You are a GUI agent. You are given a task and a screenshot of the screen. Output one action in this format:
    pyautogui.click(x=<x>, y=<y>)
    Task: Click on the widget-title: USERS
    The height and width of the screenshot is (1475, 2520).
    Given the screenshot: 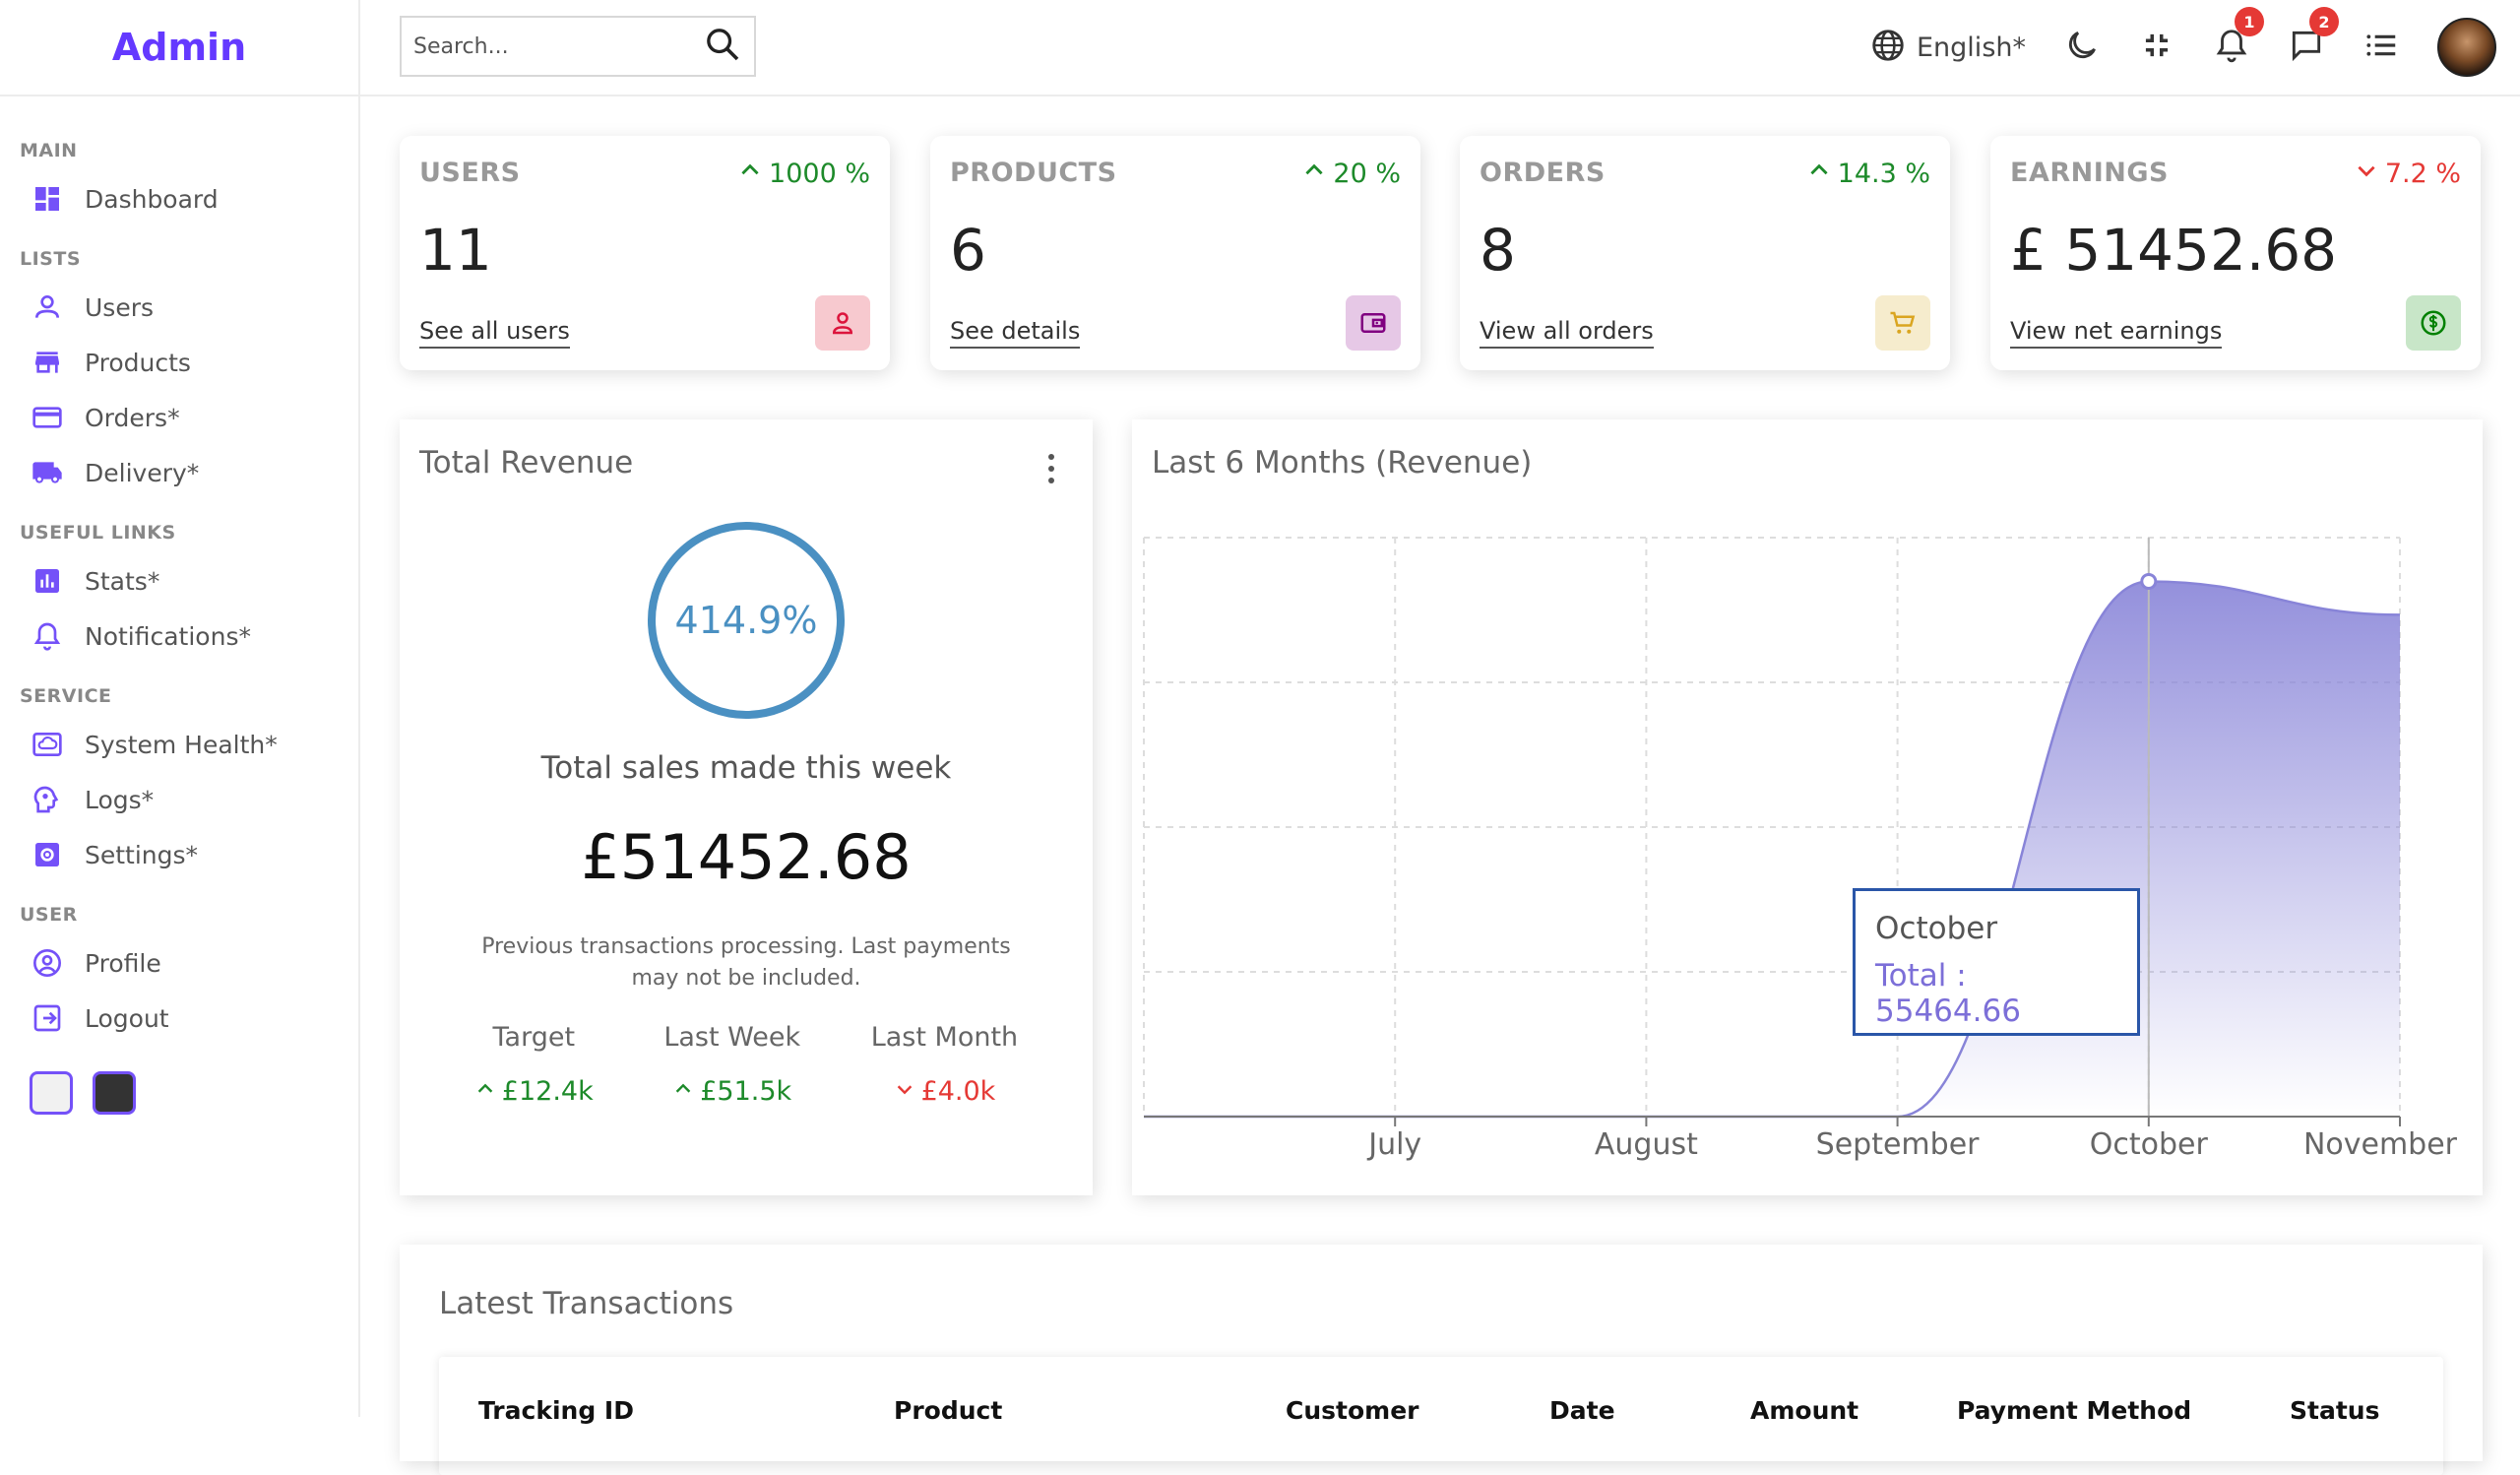 What is the action you would take?
    pyautogui.click(x=470, y=173)
    